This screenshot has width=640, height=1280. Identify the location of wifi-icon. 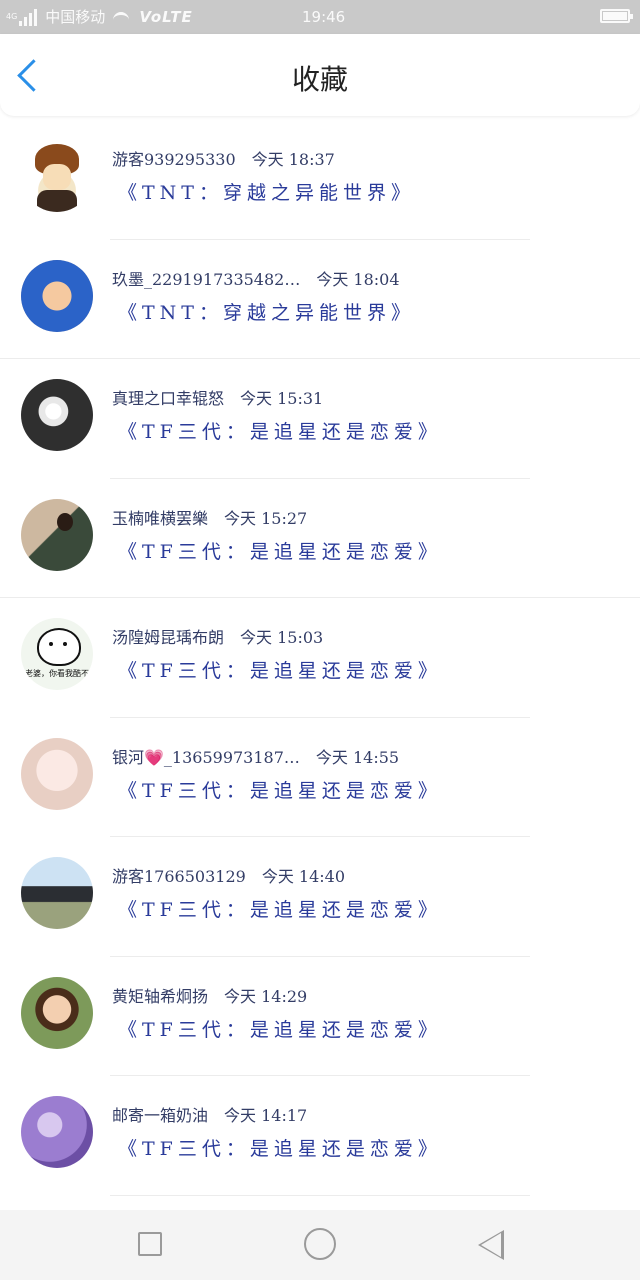
(121, 19).